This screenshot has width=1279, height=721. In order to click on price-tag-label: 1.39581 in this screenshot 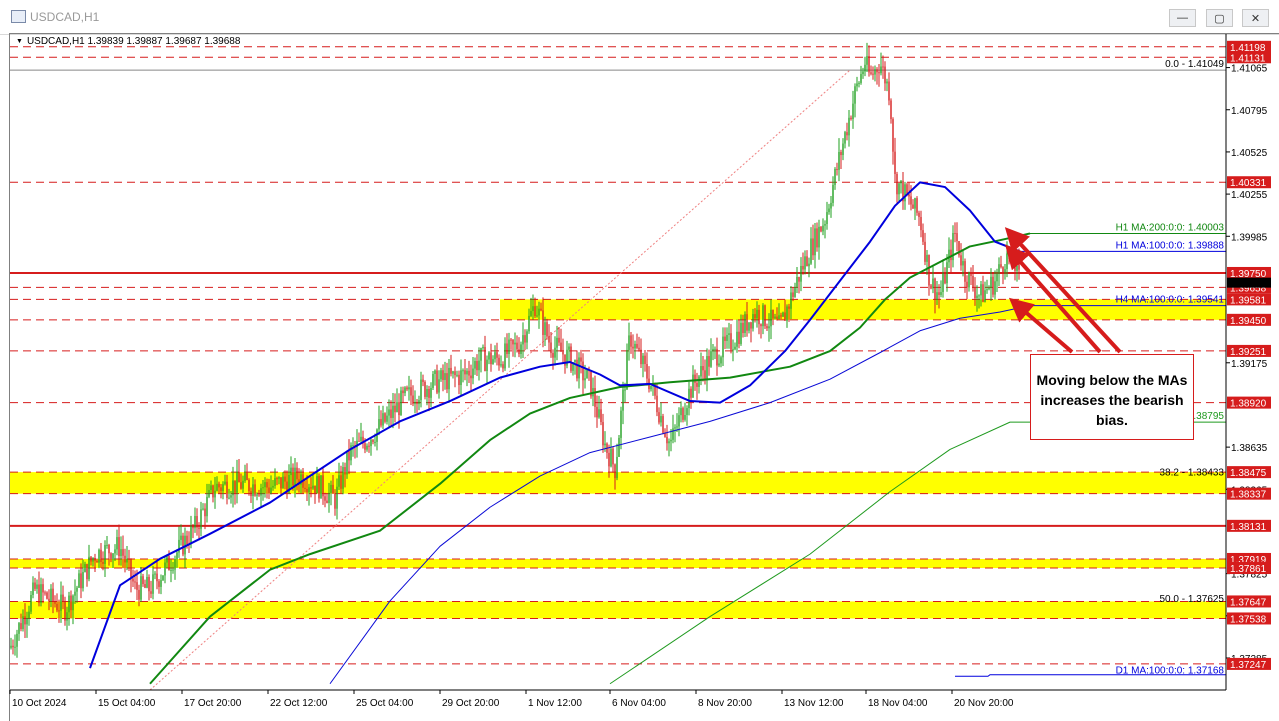, I will do `click(1248, 300)`.